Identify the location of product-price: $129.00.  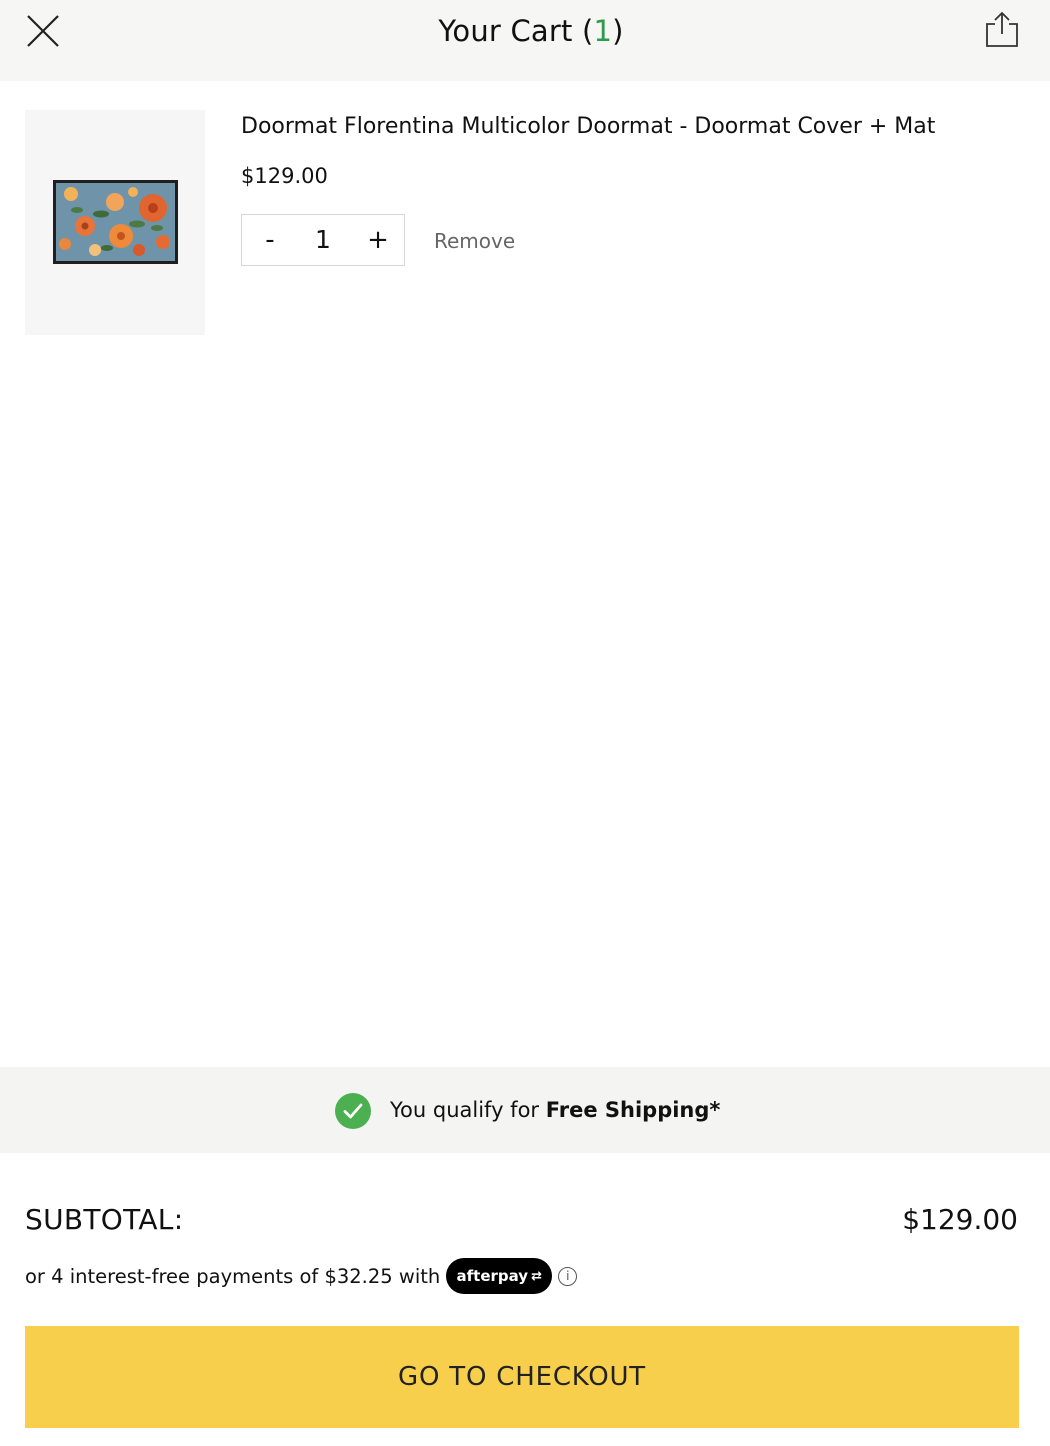
(284, 176).